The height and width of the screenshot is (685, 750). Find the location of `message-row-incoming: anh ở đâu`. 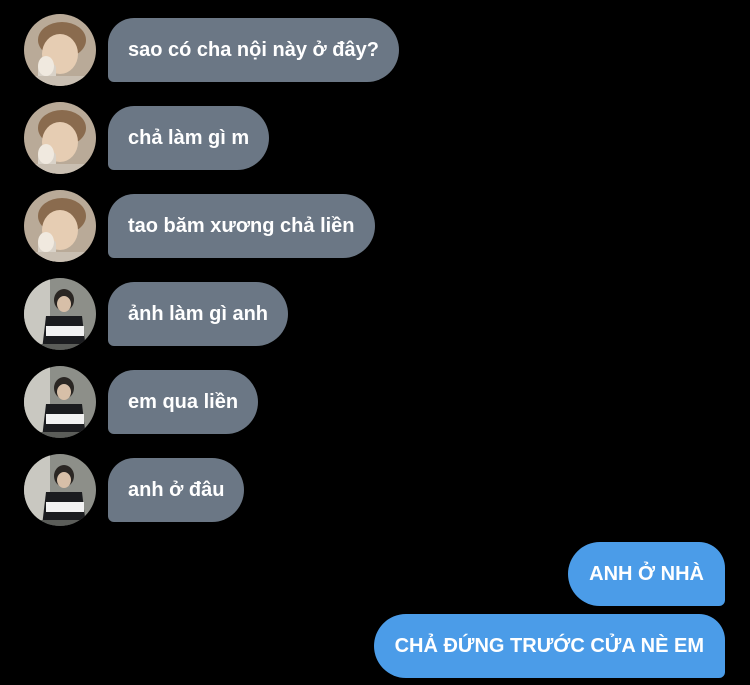

message-row-incoming: anh ở đâu is located at coordinates (134, 490).